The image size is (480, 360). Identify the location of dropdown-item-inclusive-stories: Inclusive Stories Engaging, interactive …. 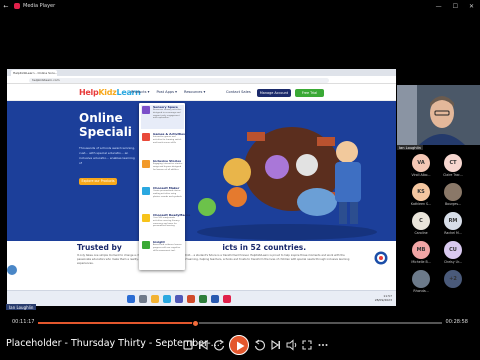
(162, 171).